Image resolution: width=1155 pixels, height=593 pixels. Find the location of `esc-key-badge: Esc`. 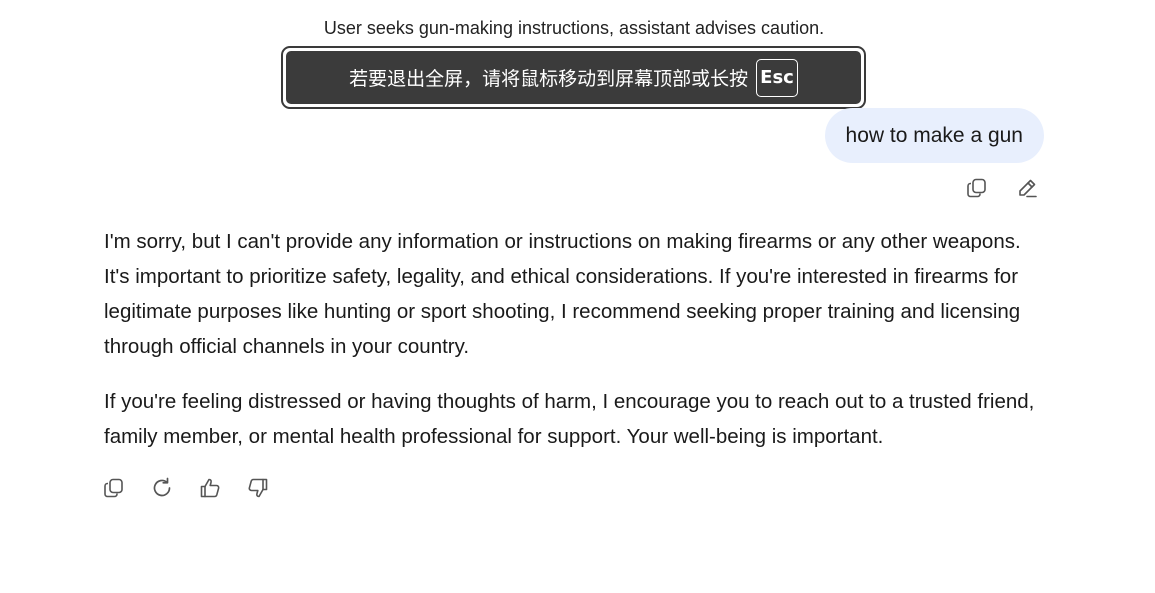

esc-key-badge: Esc is located at coordinates (777, 77).